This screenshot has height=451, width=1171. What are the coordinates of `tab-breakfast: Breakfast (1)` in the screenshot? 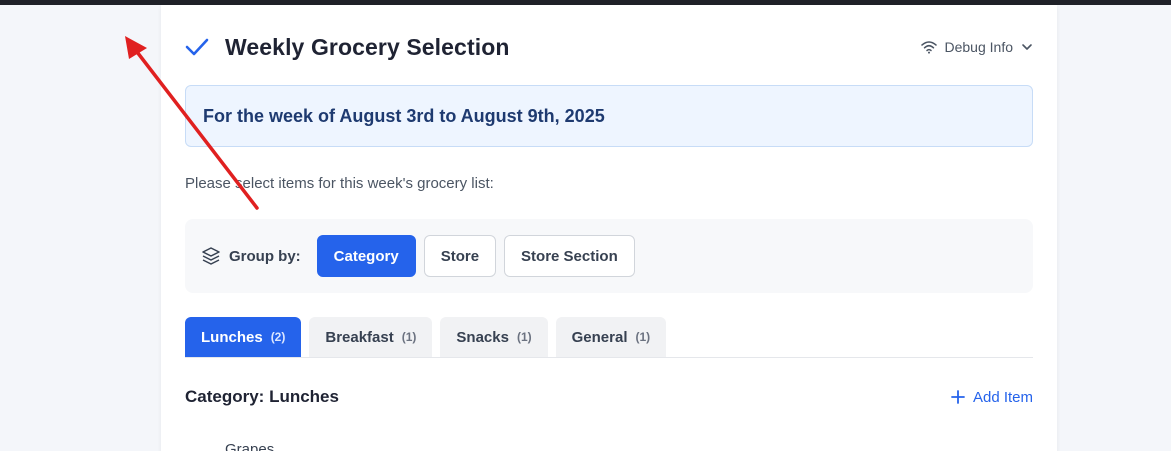 It's located at (371, 337).